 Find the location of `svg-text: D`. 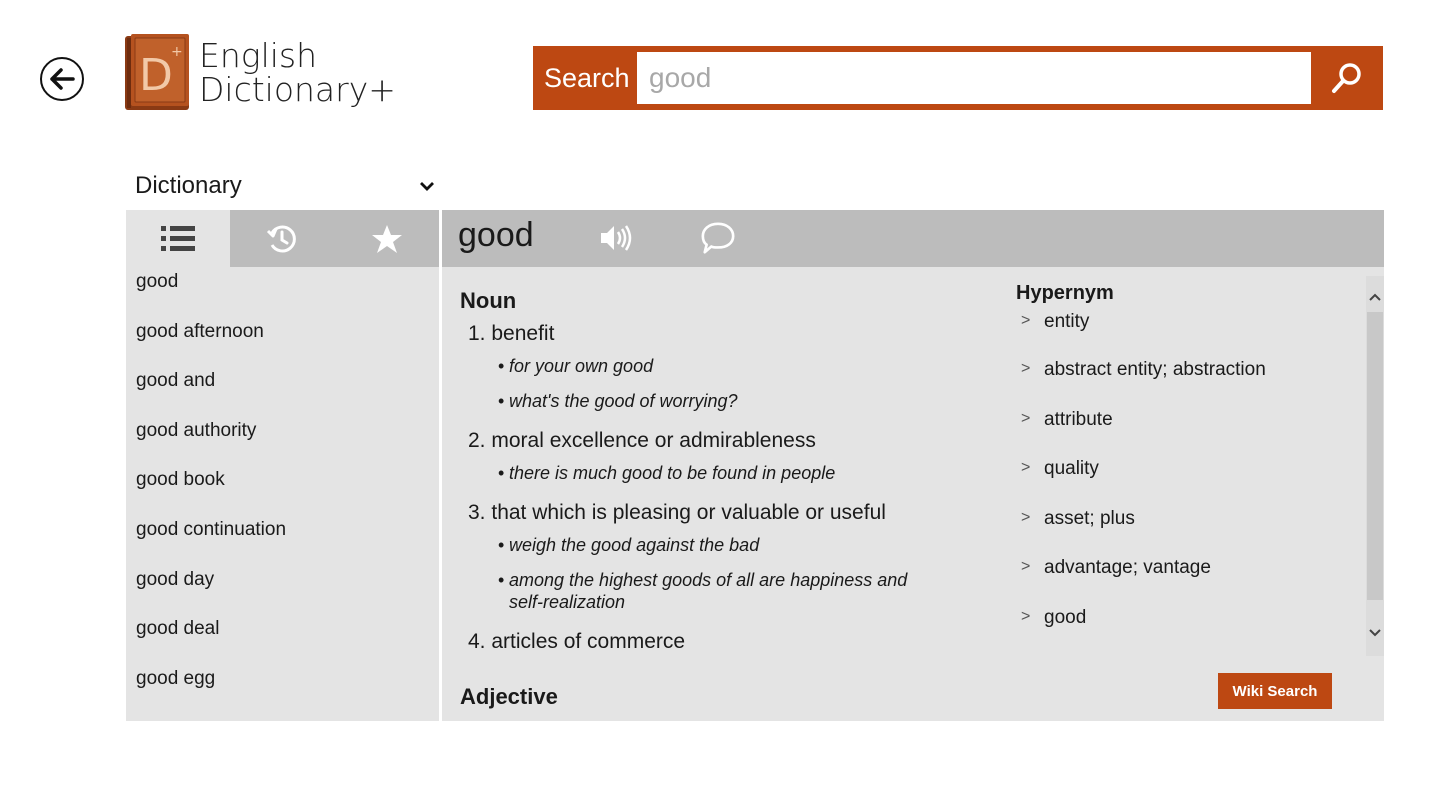

svg-text: D is located at coordinates (156, 75).